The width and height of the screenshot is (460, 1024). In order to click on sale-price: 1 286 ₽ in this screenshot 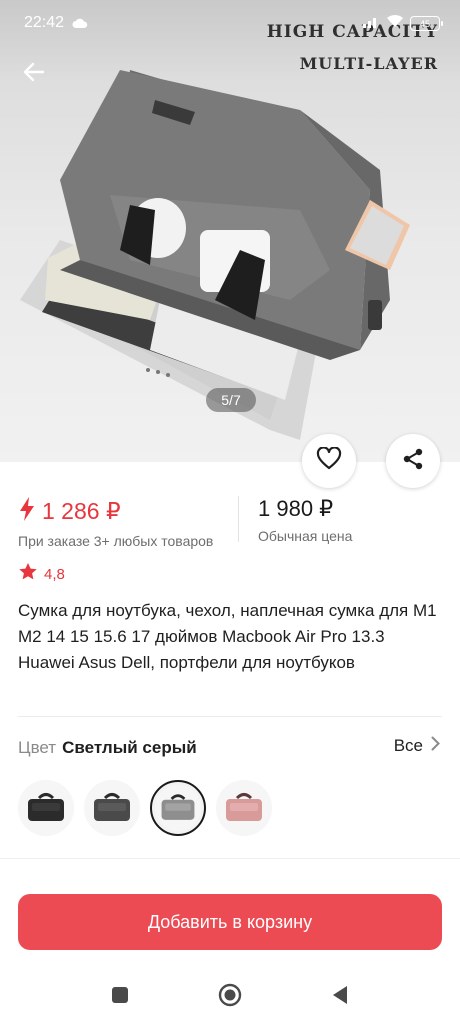, I will do `click(81, 511)`.